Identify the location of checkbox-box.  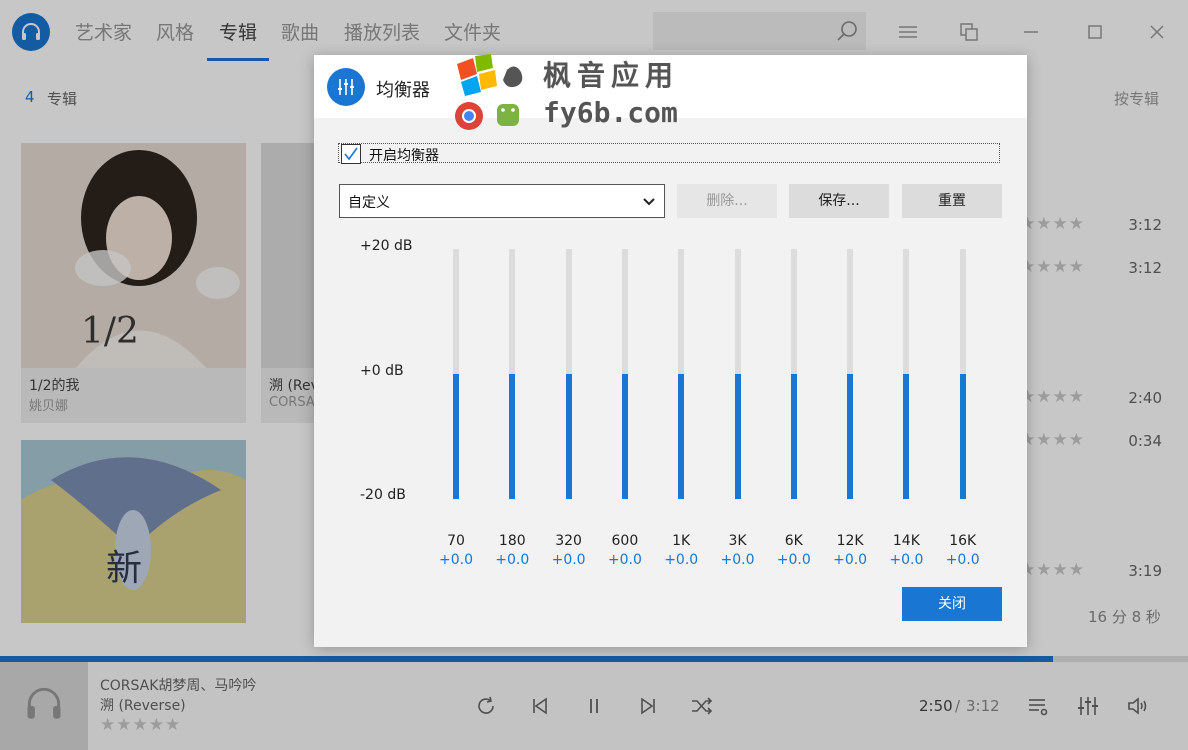
(351, 154).